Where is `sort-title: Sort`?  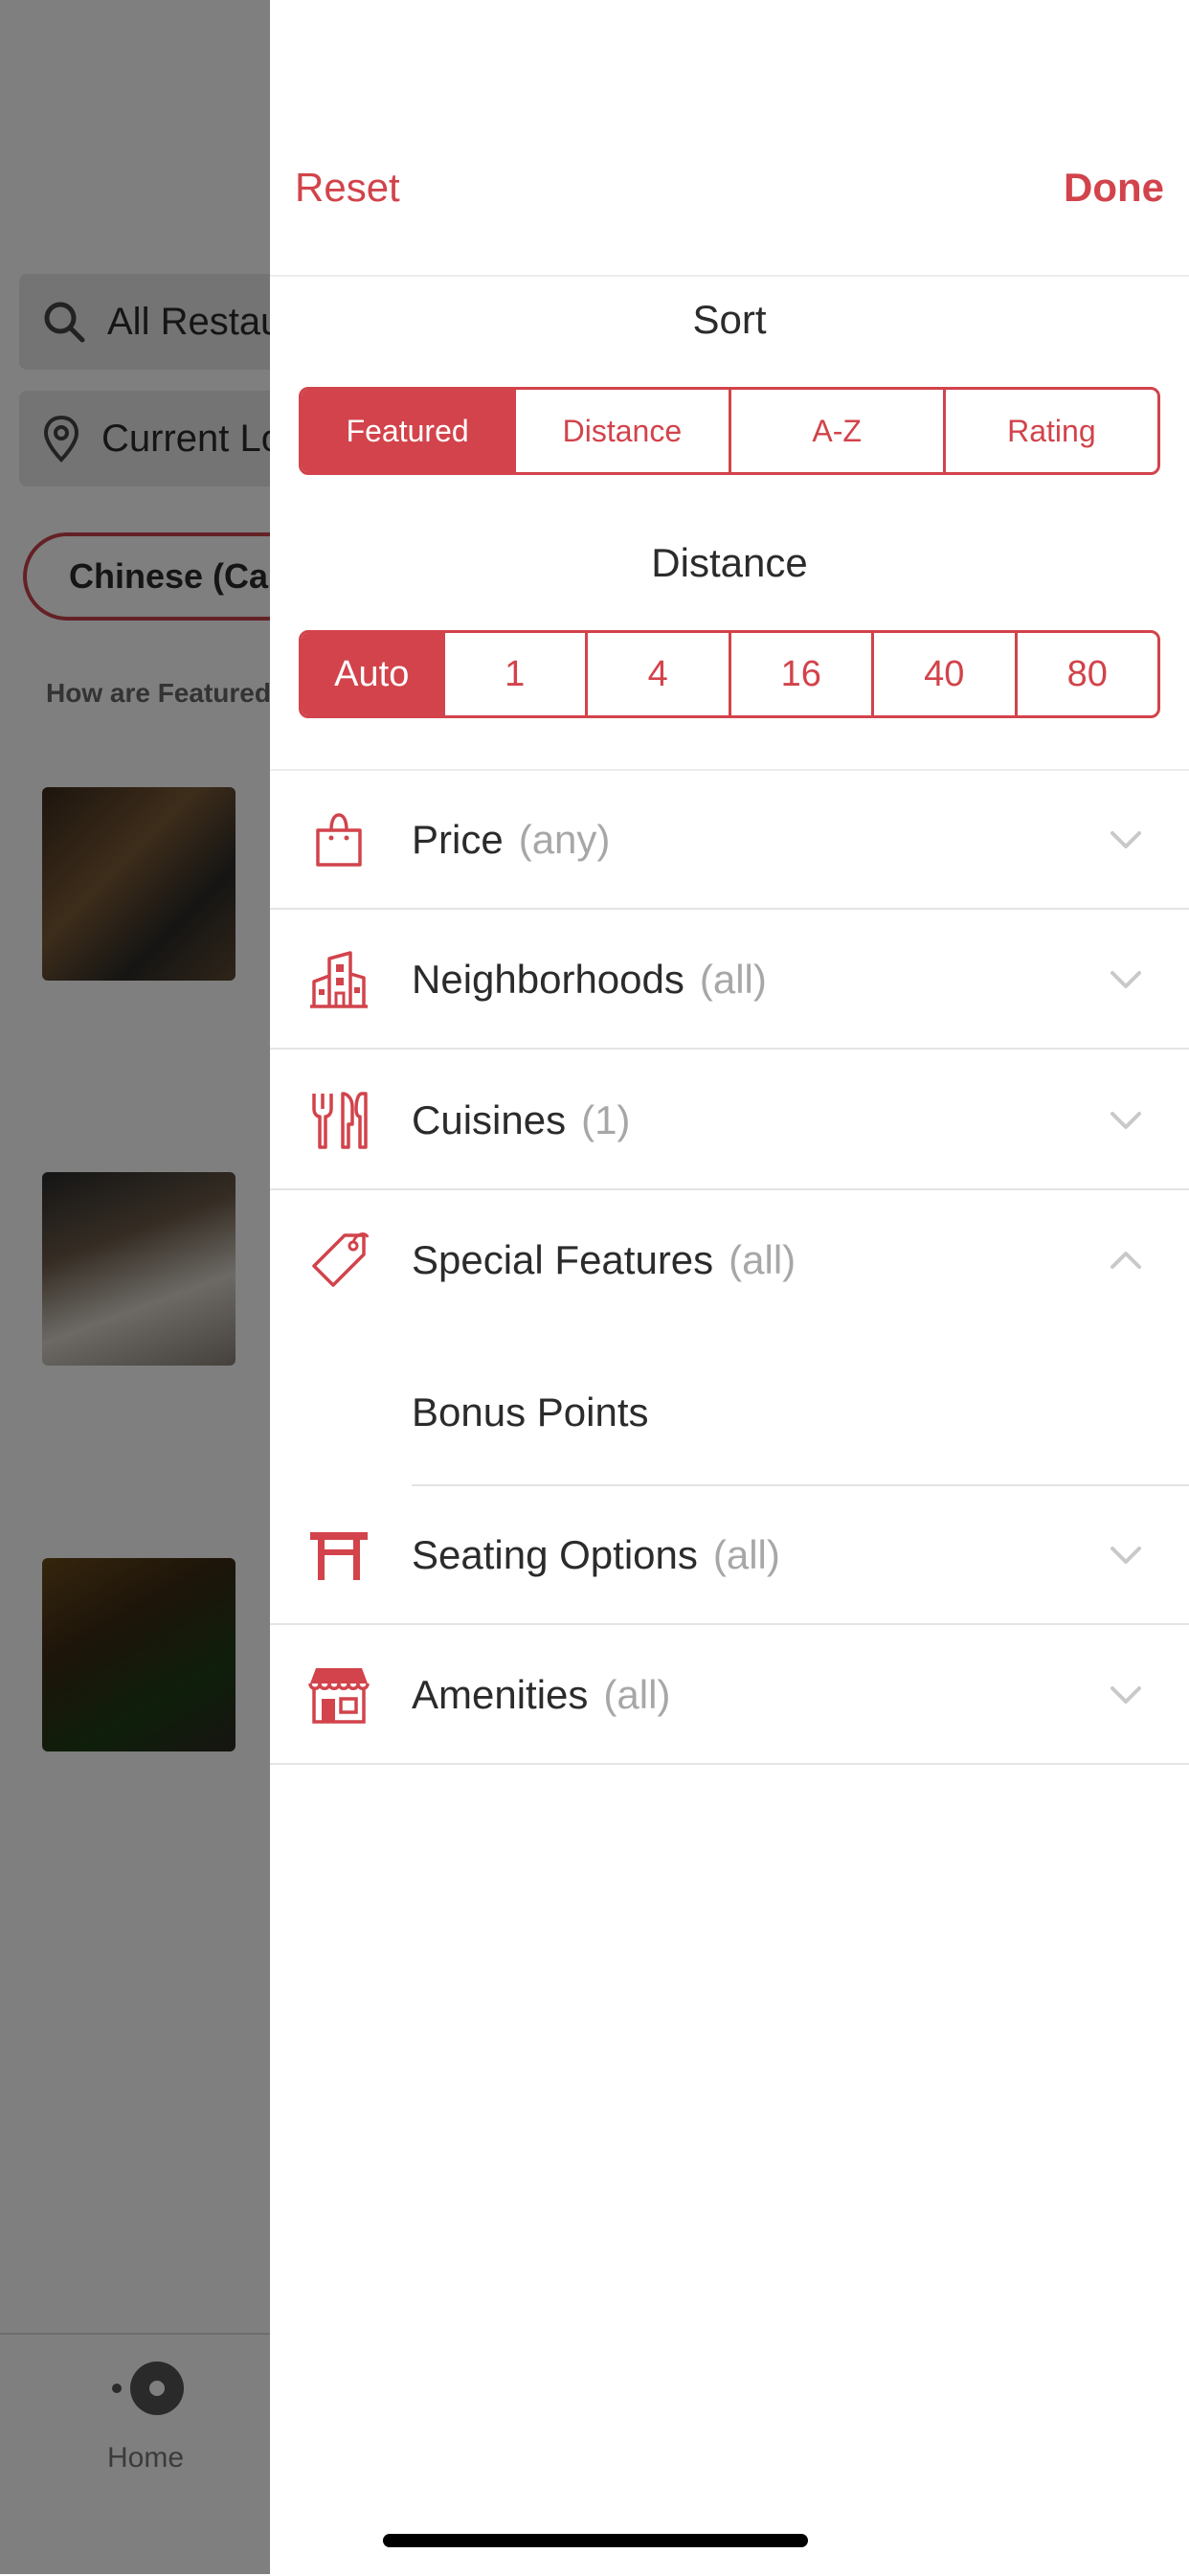 sort-title: Sort is located at coordinates (729, 319).